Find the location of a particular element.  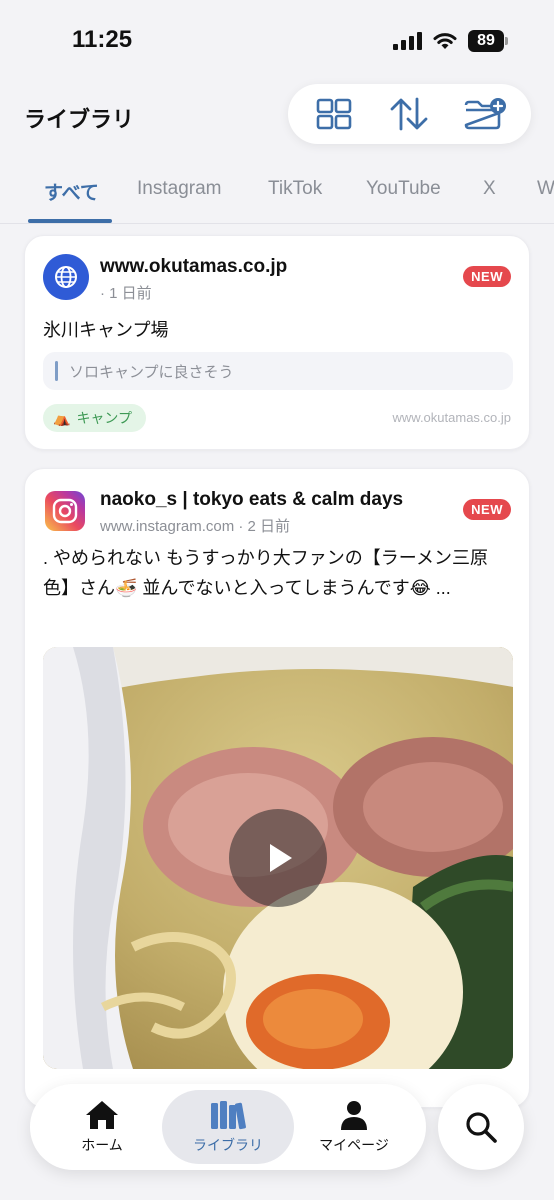

nav-home: ホーム is located at coordinates (102, 1127).